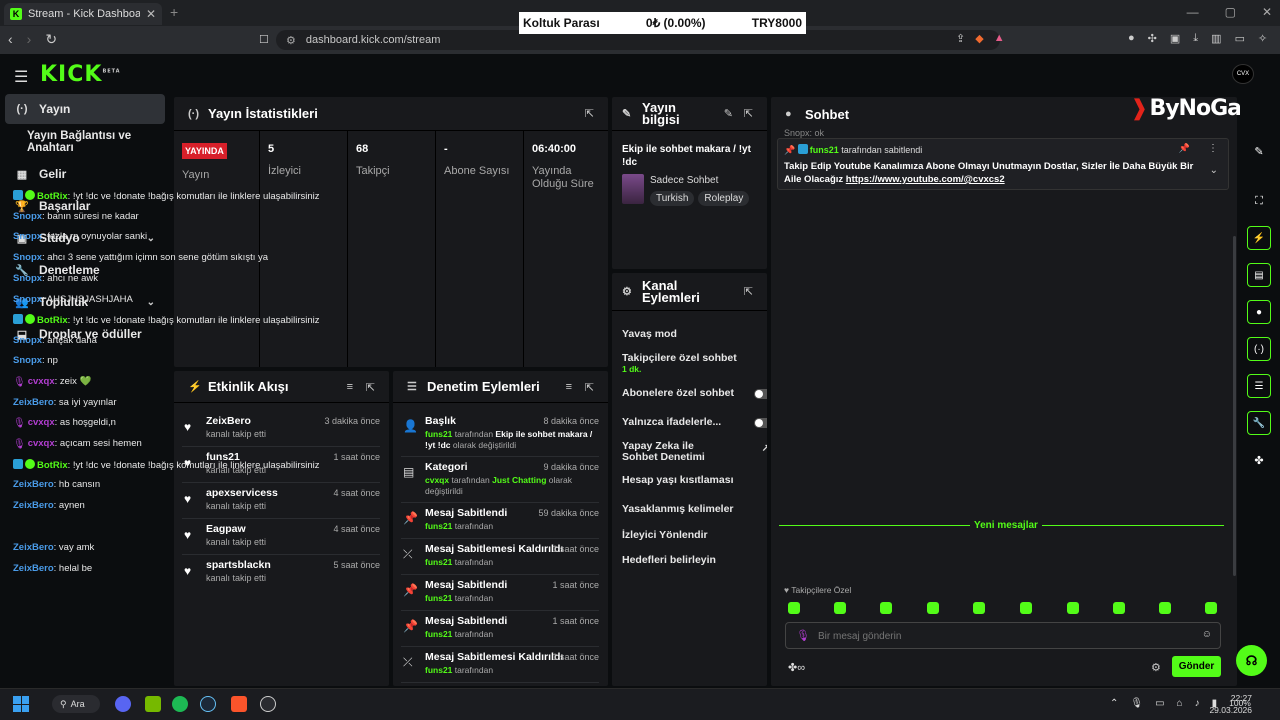  I want to click on settings-icon: ⚙, so click(1156, 667).